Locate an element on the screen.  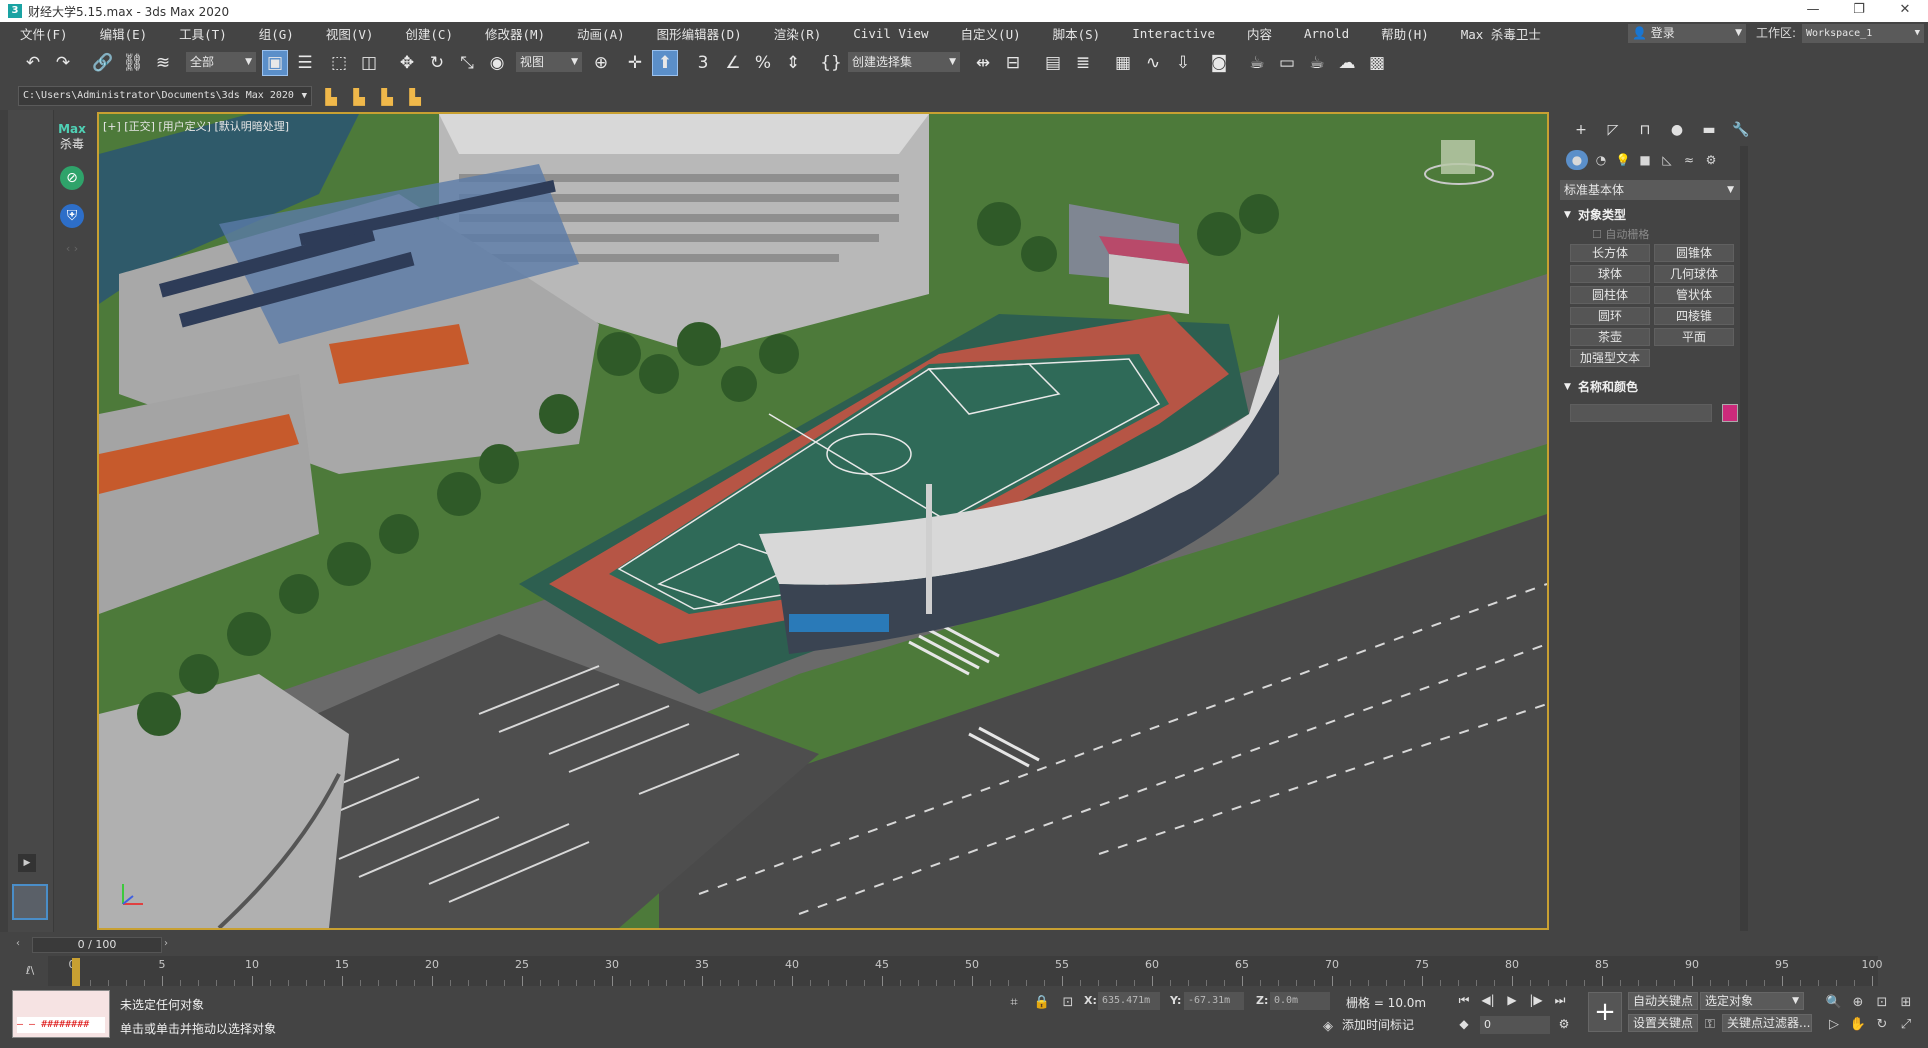
snap-3d-icon: 3 is located at coordinates (703, 63).